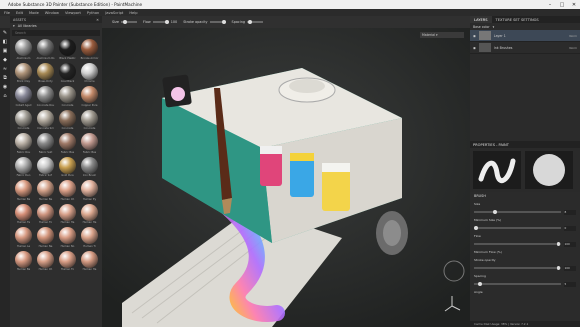 Image resolution: width=580 pixels, height=327 pixels. I want to click on flow-value: 100, so click(570, 244).